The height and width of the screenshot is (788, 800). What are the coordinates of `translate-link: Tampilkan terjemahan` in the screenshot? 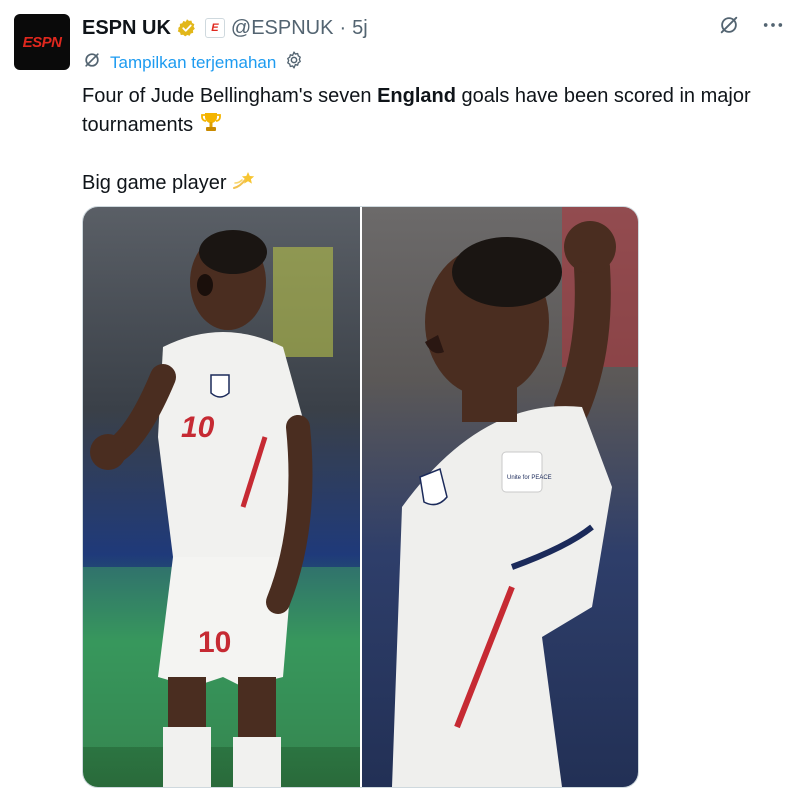 It's located at (193, 63).